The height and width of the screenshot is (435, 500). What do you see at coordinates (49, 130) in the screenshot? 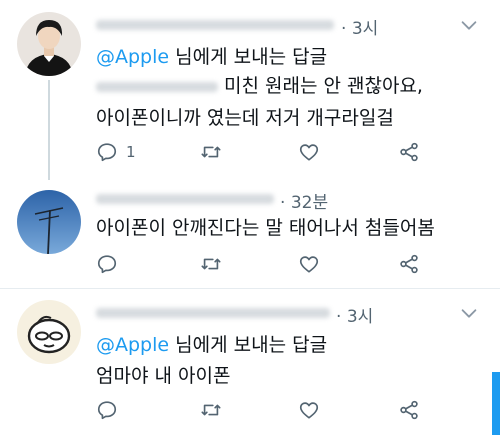
I see `thread-line` at bounding box center [49, 130].